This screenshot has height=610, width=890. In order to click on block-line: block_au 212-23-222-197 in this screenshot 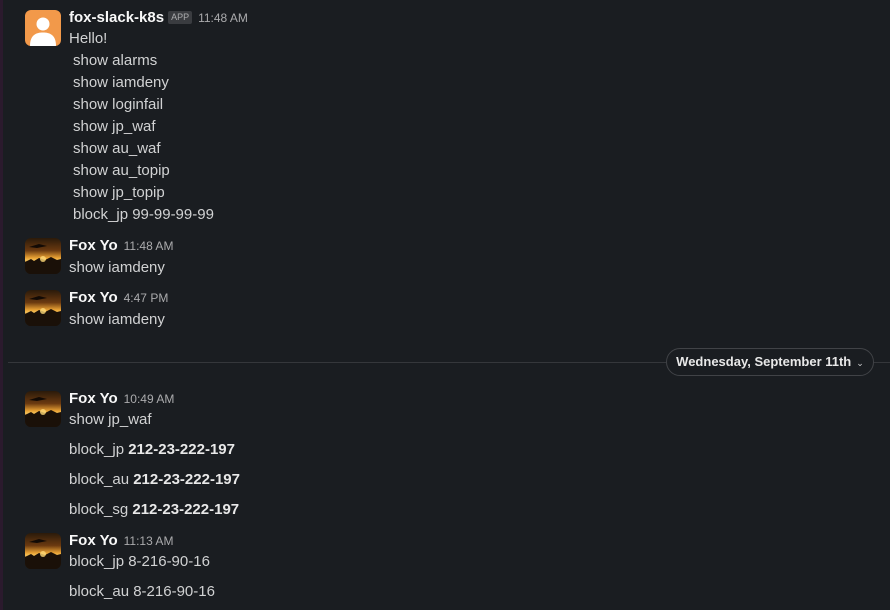, I will do `click(154, 480)`.